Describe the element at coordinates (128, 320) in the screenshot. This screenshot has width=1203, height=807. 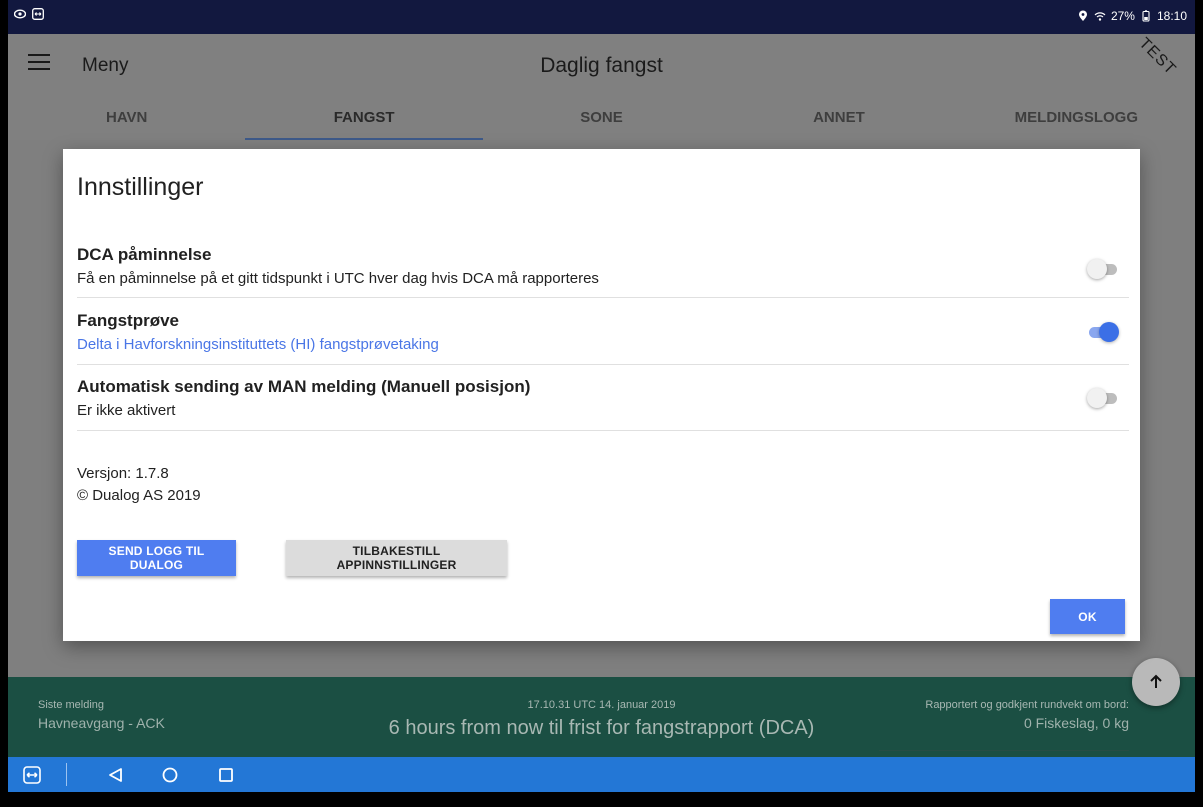
I see `setting-title: Fangstprøve` at that location.